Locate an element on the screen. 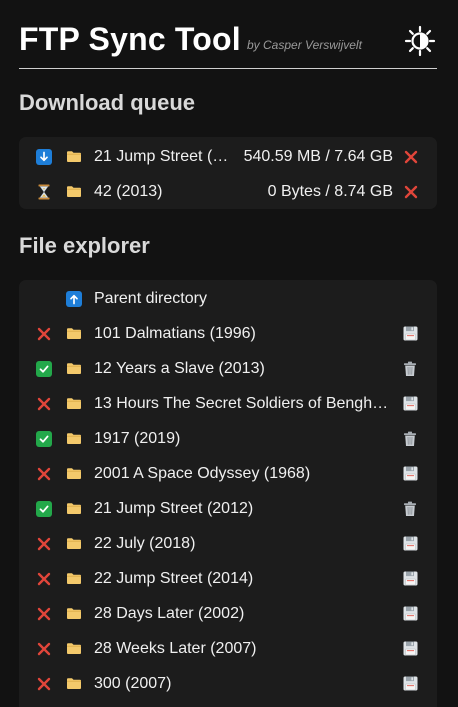  file-row: 28 Days Later (2002) is located at coordinates (228, 613).